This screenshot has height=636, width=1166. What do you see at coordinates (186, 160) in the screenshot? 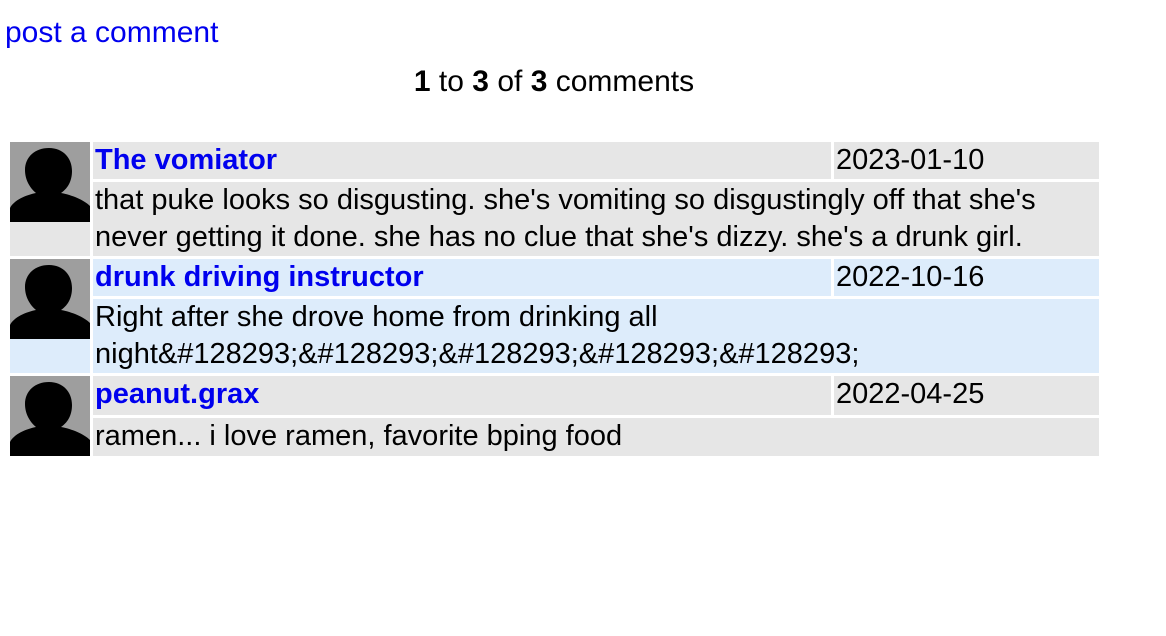
I see `comment-author-link: The vomiator` at bounding box center [186, 160].